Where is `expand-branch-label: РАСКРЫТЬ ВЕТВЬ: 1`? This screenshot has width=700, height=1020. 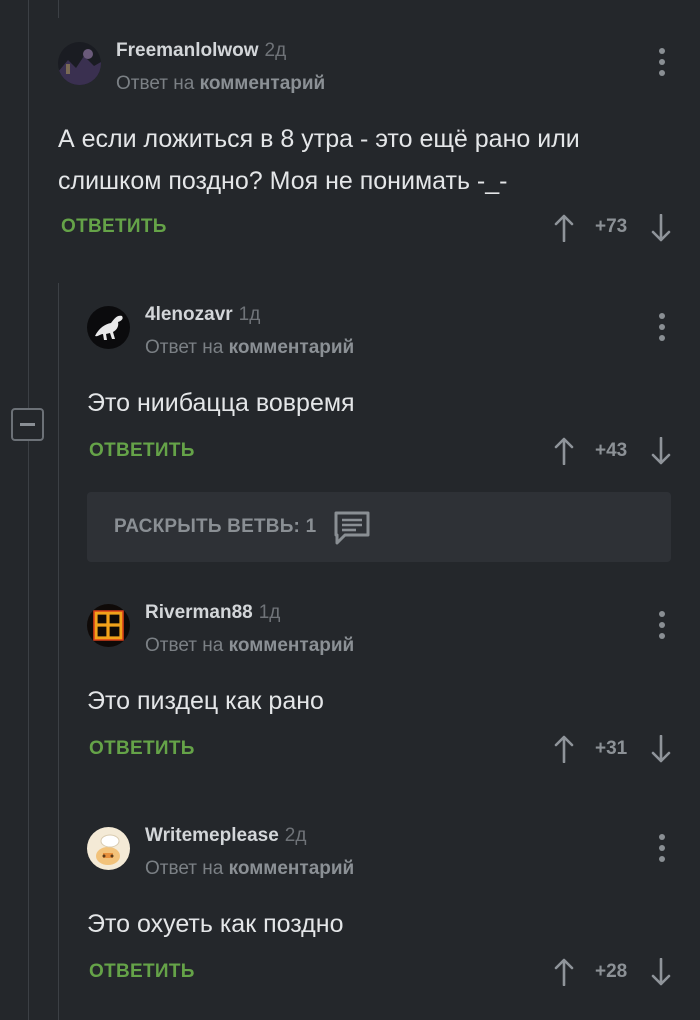 expand-branch-label: РАСКРЫТЬ ВЕТВЬ: 1 is located at coordinates (215, 526).